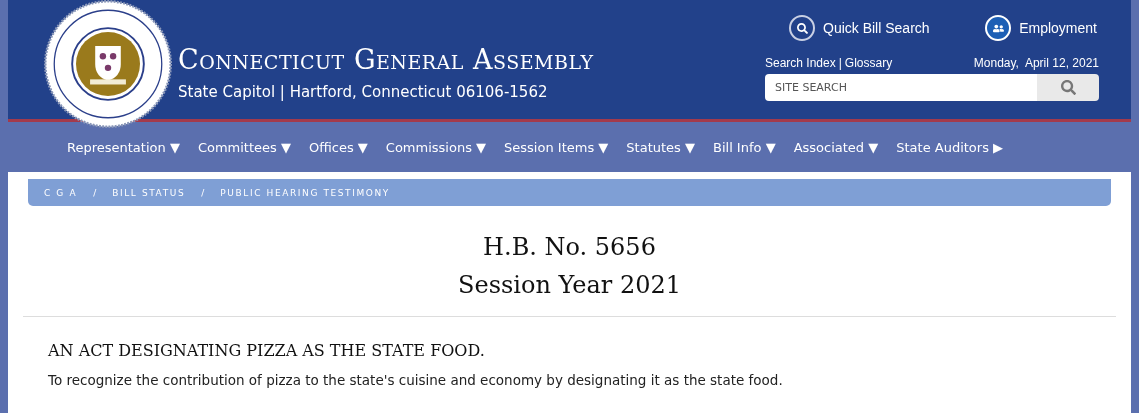 This screenshot has height=413, width=1139. I want to click on search-button, so click(1068, 87).